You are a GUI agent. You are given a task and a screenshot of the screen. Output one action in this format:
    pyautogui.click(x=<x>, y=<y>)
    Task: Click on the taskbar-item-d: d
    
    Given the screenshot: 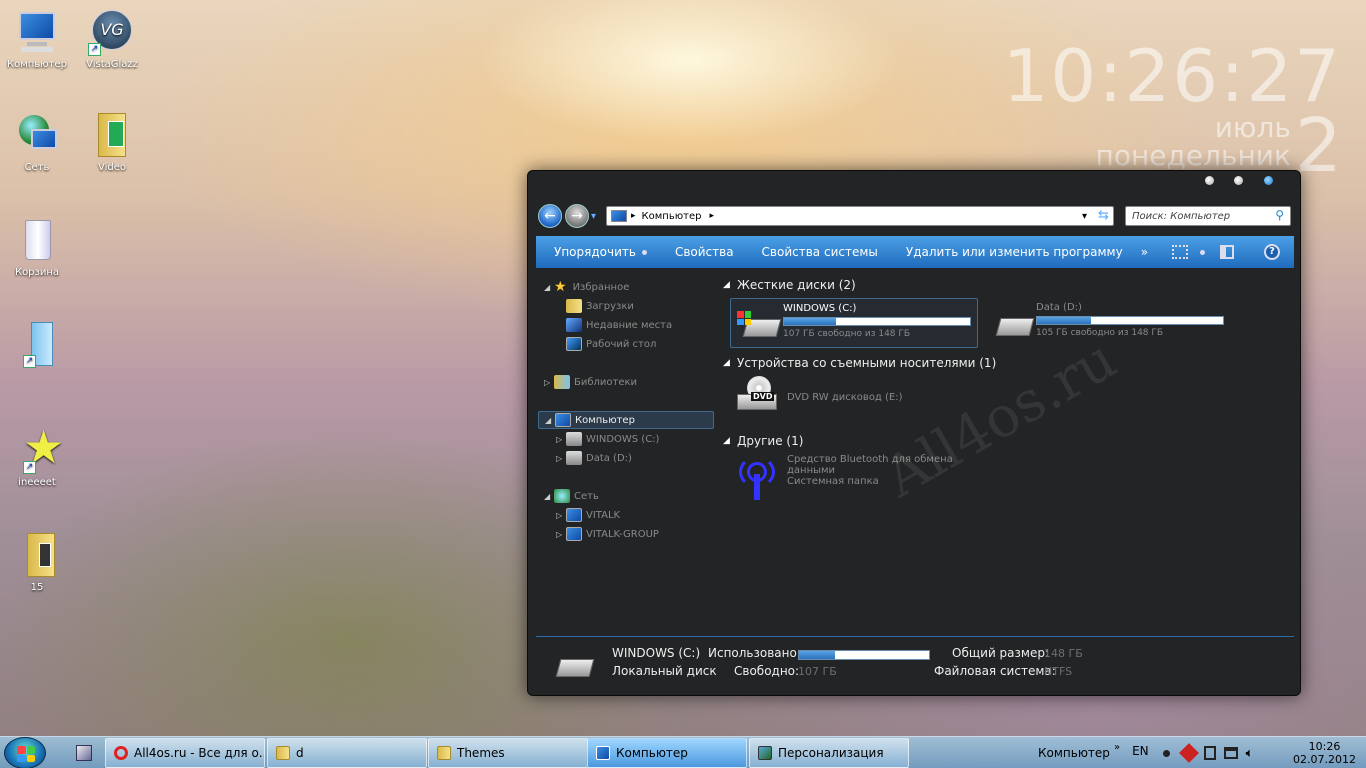 What is the action you would take?
    pyautogui.click(x=347, y=753)
    